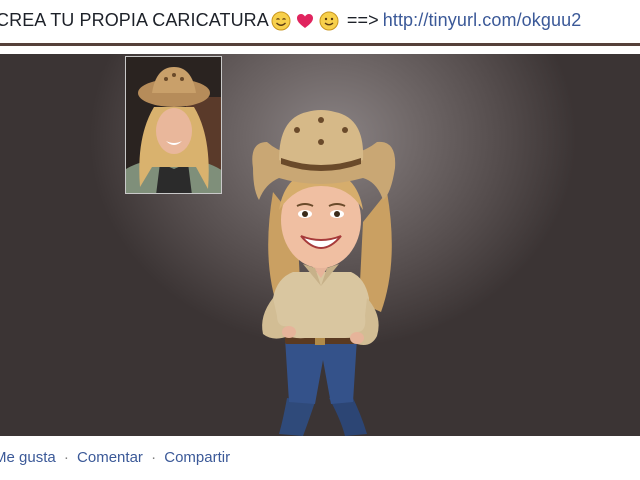  What do you see at coordinates (28, 457) in the screenshot?
I see `like-link: Me gusta` at bounding box center [28, 457].